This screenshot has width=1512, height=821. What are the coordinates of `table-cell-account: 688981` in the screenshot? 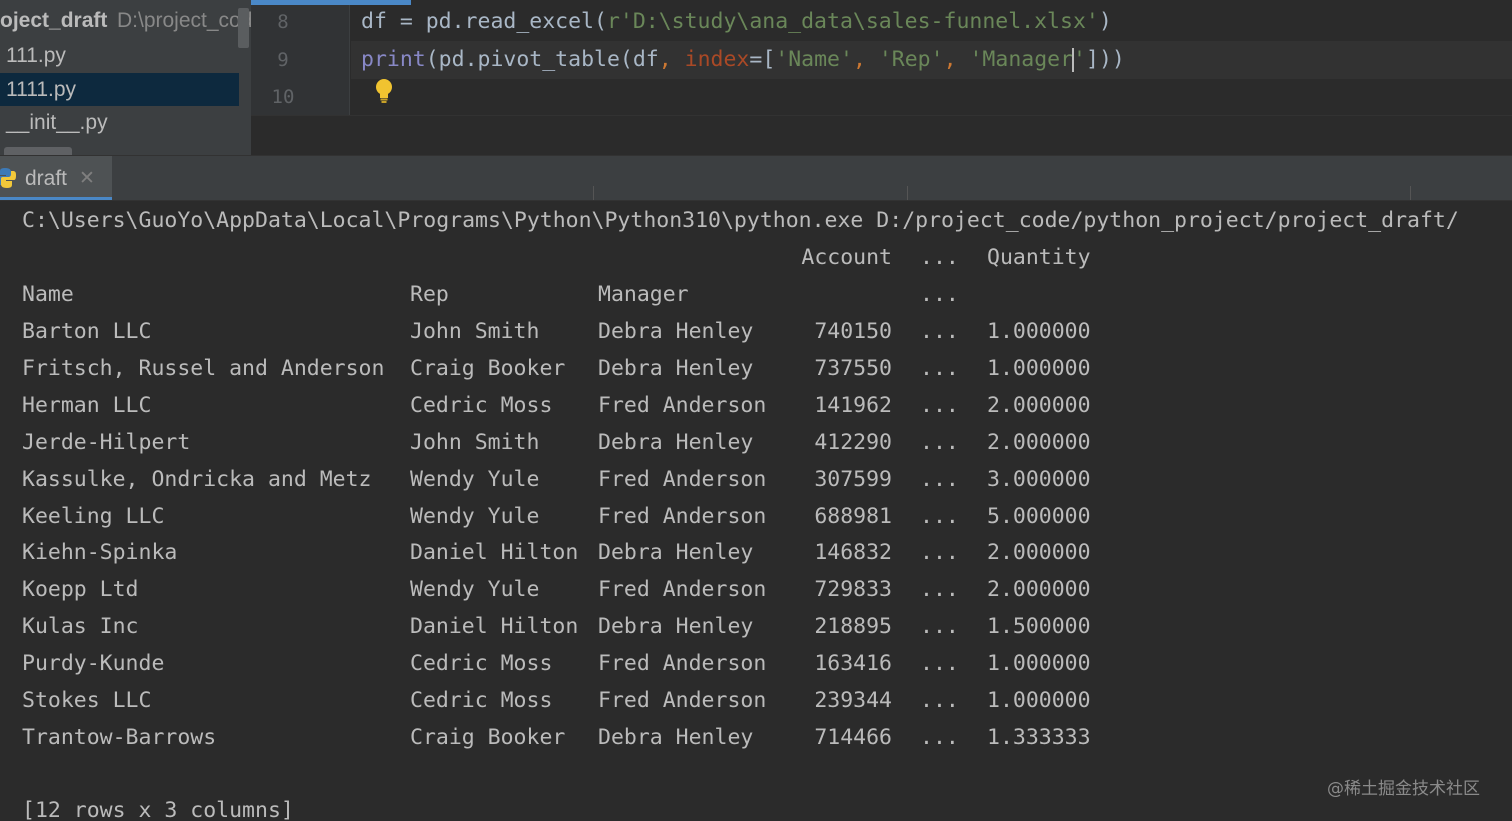 It's located at (853, 516).